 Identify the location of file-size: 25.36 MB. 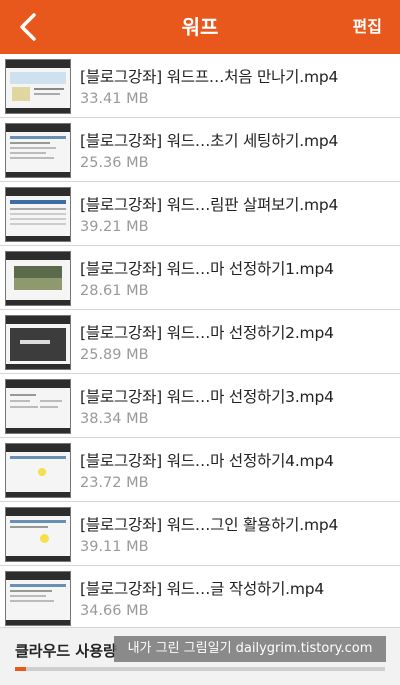
(114, 163).